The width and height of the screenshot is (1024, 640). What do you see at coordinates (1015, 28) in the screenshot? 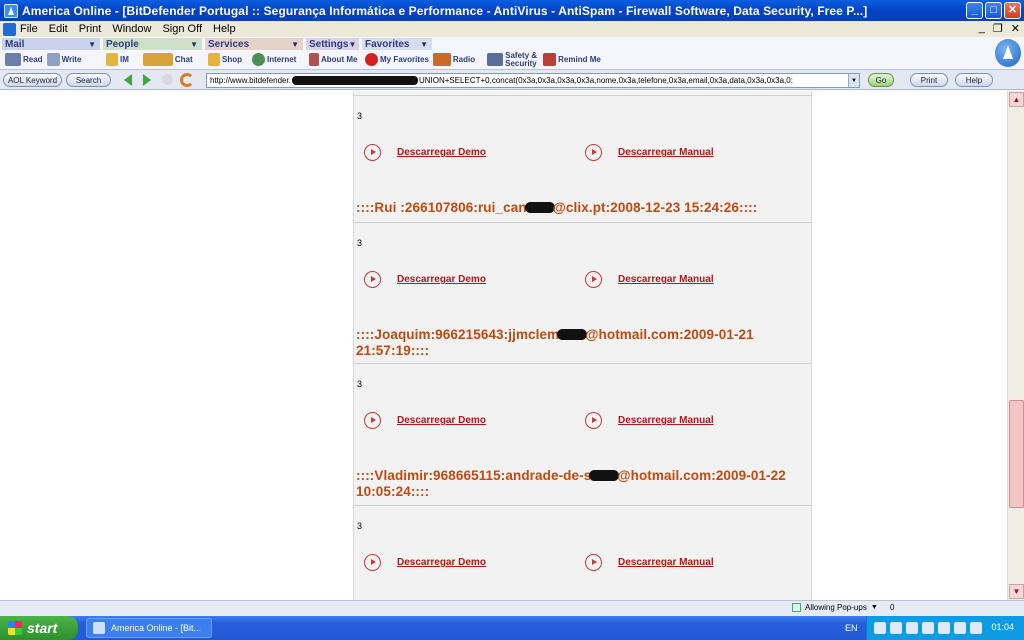
I see `mdi-close-button: ✕` at bounding box center [1015, 28].